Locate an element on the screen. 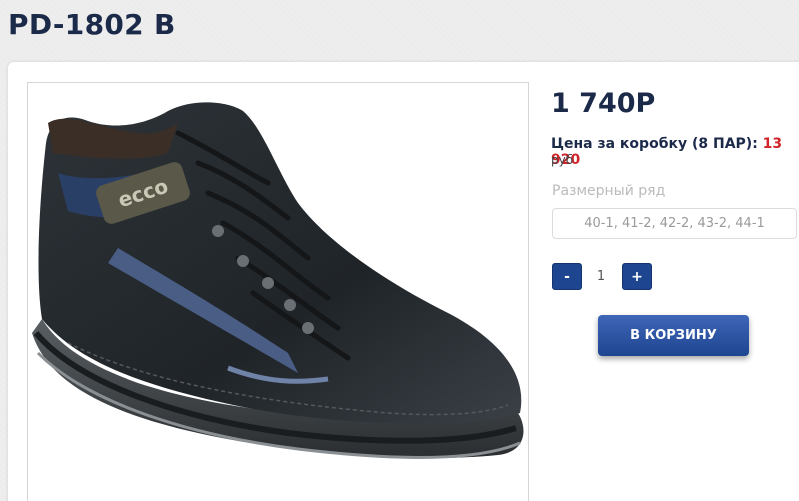  quantity-input: 1 is located at coordinates (601, 276).